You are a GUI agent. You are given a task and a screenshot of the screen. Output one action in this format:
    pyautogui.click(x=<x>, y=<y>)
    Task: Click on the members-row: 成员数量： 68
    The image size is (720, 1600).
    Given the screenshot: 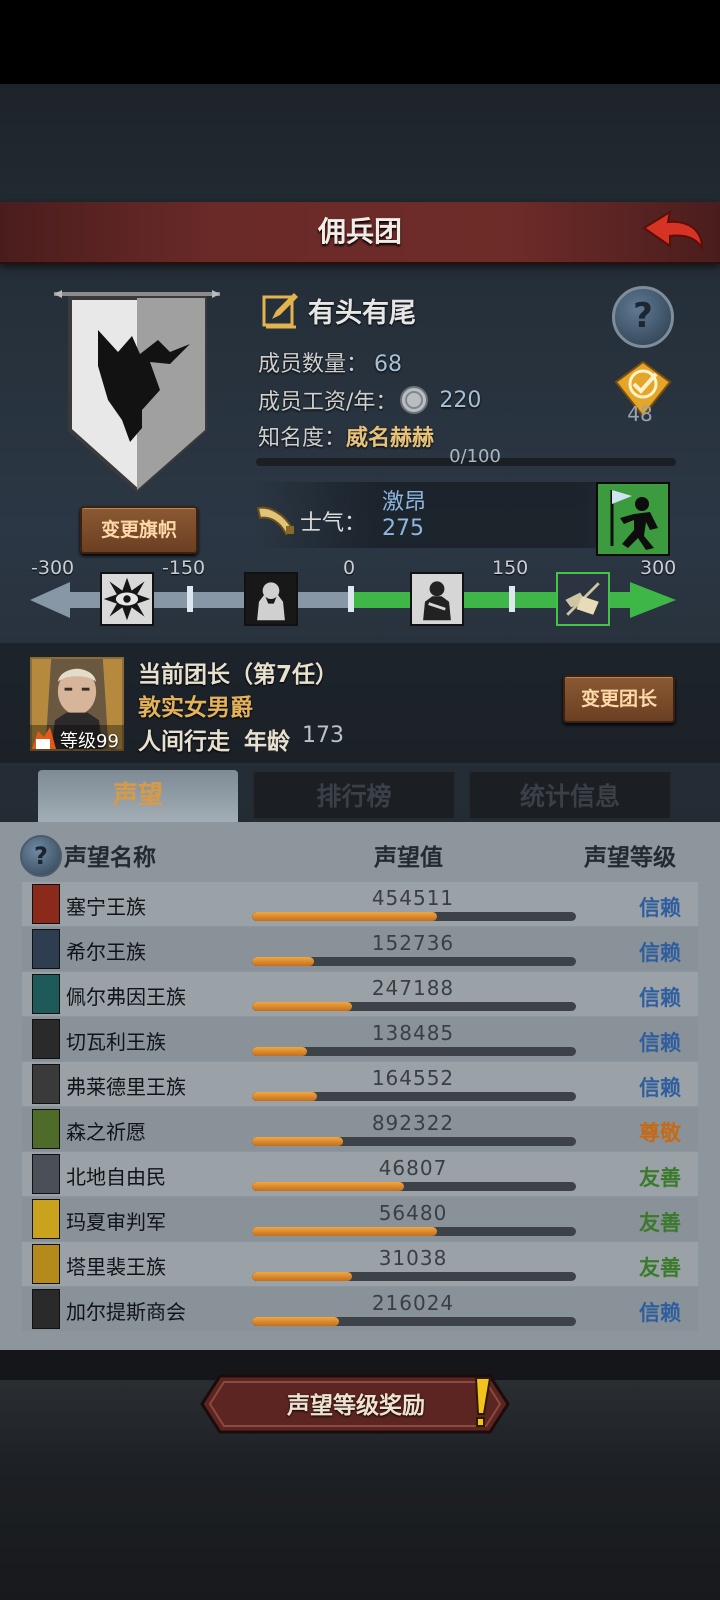 What is the action you would take?
    pyautogui.click(x=330, y=362)
    